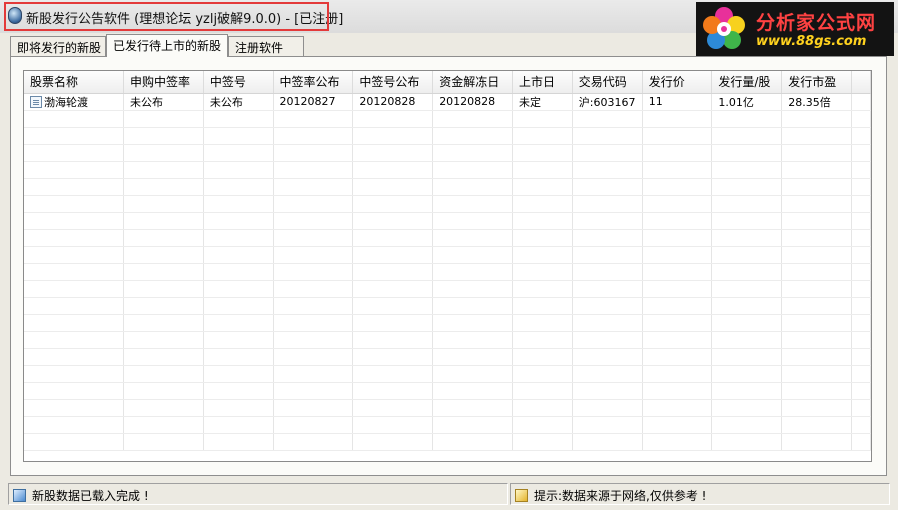  I want to click on column-header-winning-number: 中签号, so click(238, 82).